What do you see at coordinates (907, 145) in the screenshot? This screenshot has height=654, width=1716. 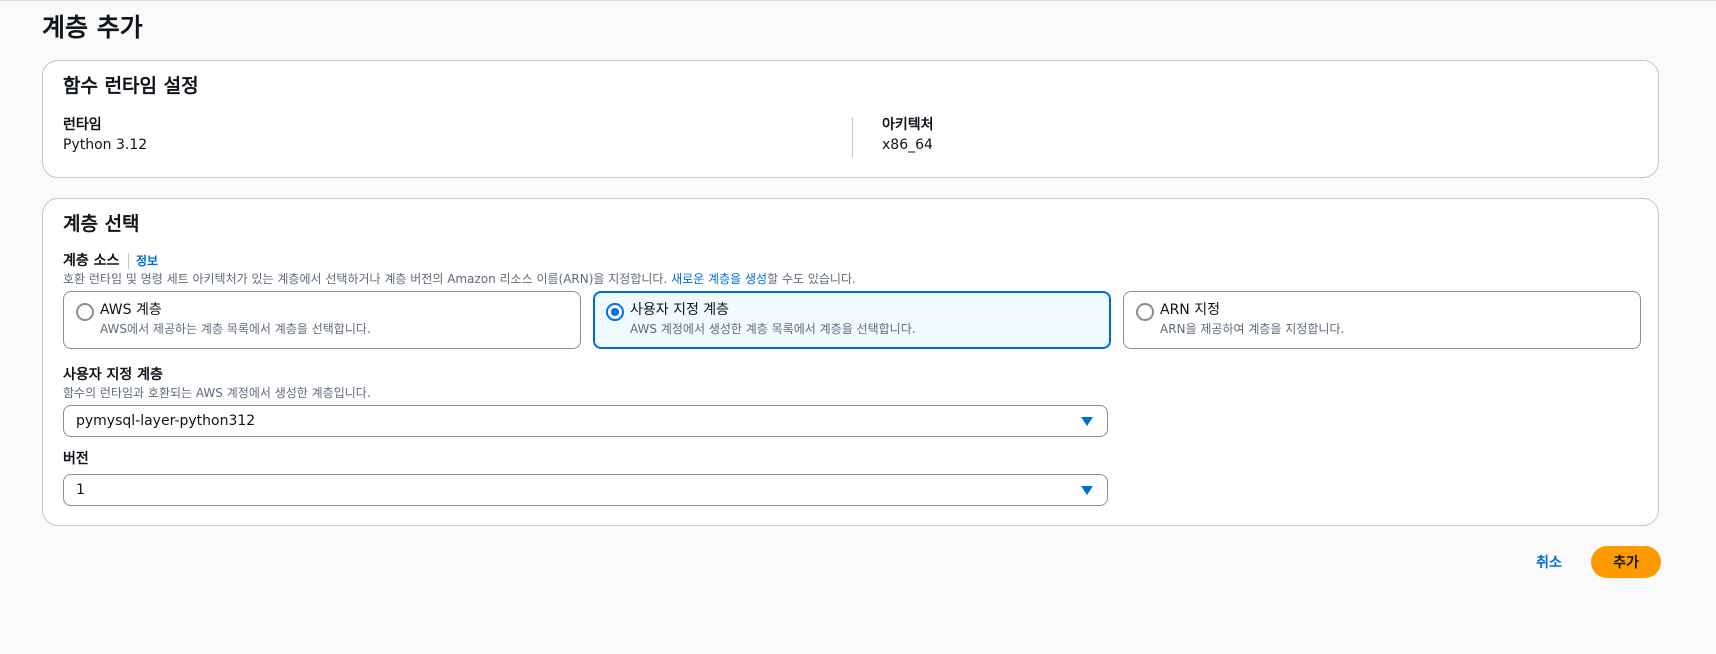 I see `architecture-value: x86_64` at bounding box center [907, 145].